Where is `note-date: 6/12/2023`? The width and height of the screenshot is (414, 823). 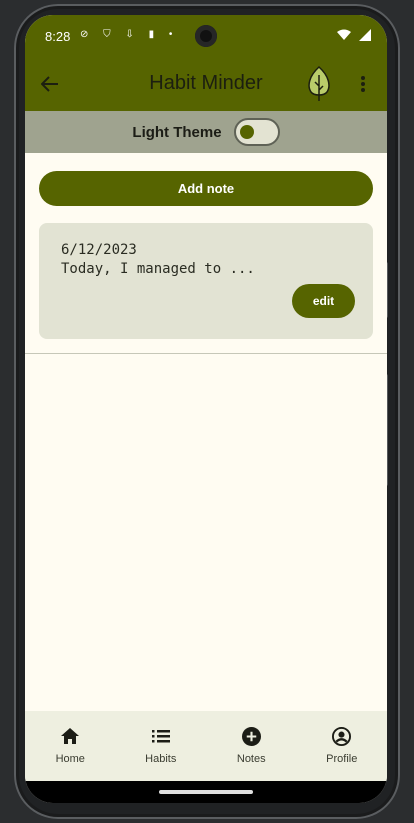 note-date: 6/12/2023 is located at coordinates (99, 250).